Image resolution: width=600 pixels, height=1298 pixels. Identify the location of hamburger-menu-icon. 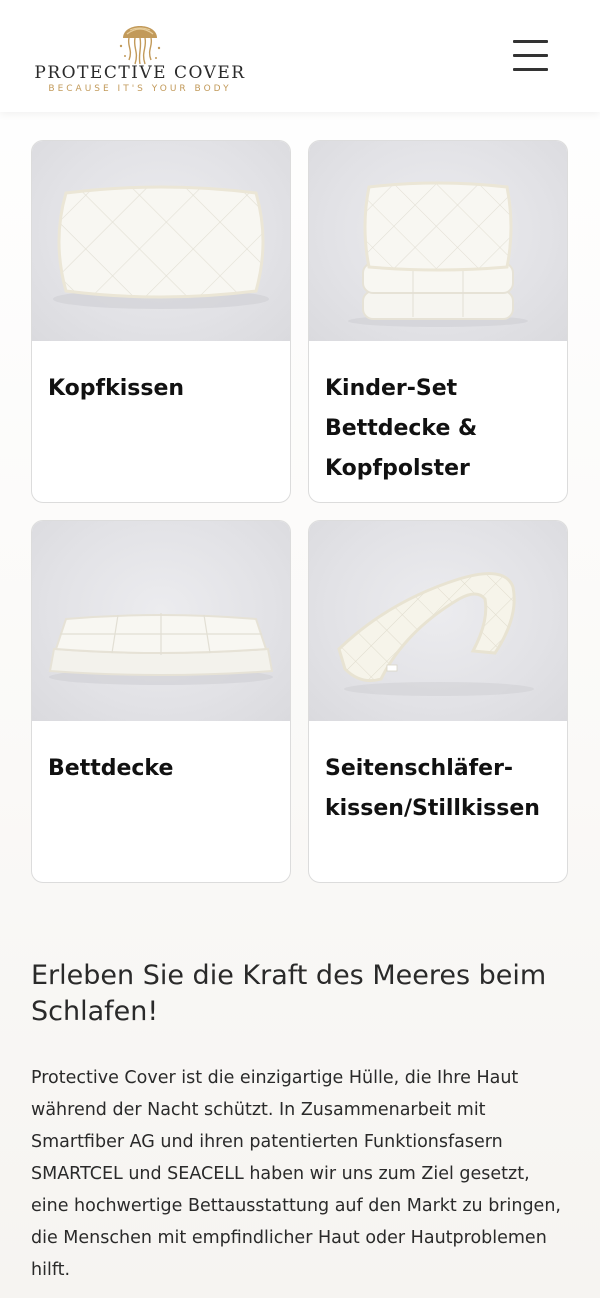
(530, 56).